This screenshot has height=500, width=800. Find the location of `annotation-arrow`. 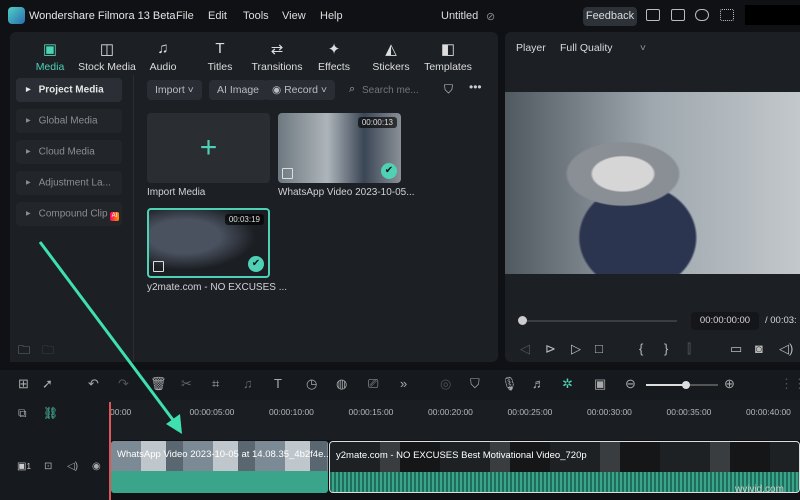

annotation-arrow is located at coordinates (110, 337).